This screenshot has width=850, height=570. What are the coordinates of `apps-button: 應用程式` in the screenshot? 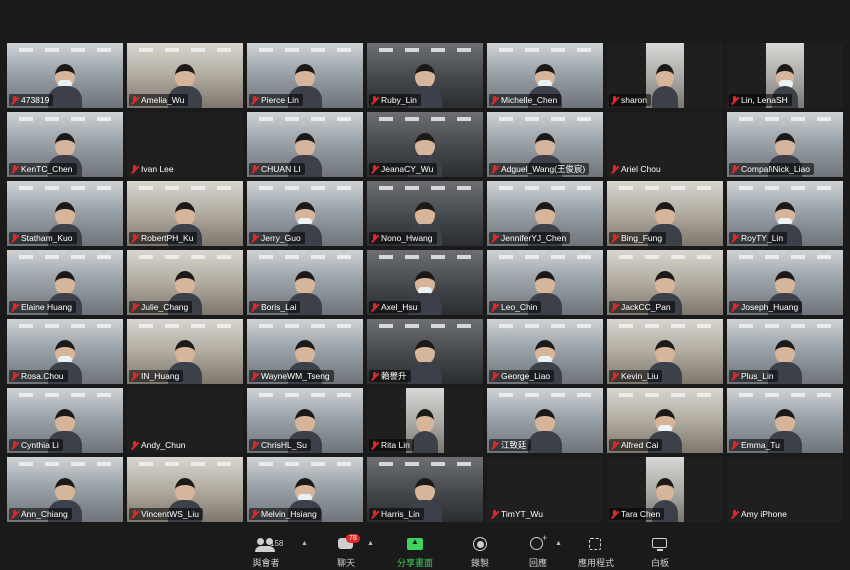 It's located at (596, 552).